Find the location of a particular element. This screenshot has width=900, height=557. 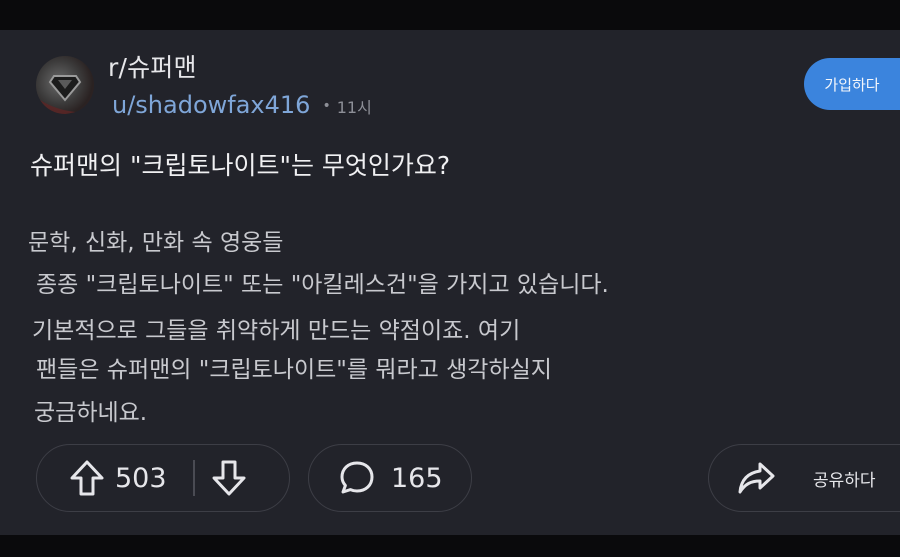

post-body-line: 종종 "크립토나이트" 또는 "아킬레스건"을 가지고 있습니다. is located at coordinates (322, 285).